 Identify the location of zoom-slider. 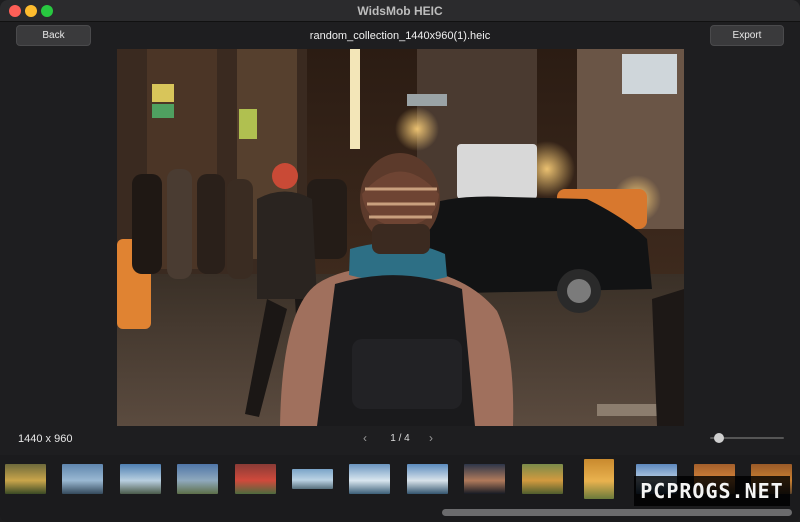
(747, 438).